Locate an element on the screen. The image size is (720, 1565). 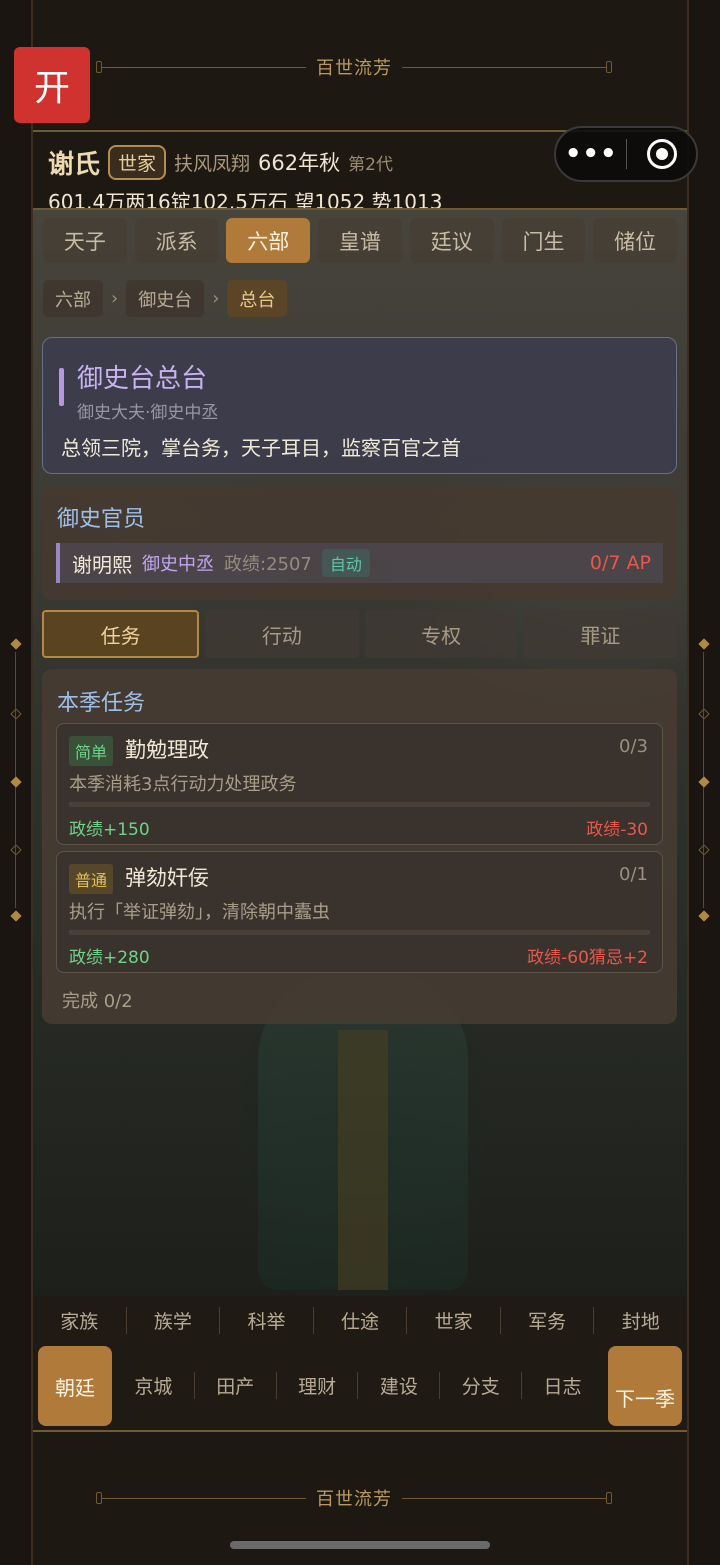
open-button: 开 is located at coordinates (52, 85).